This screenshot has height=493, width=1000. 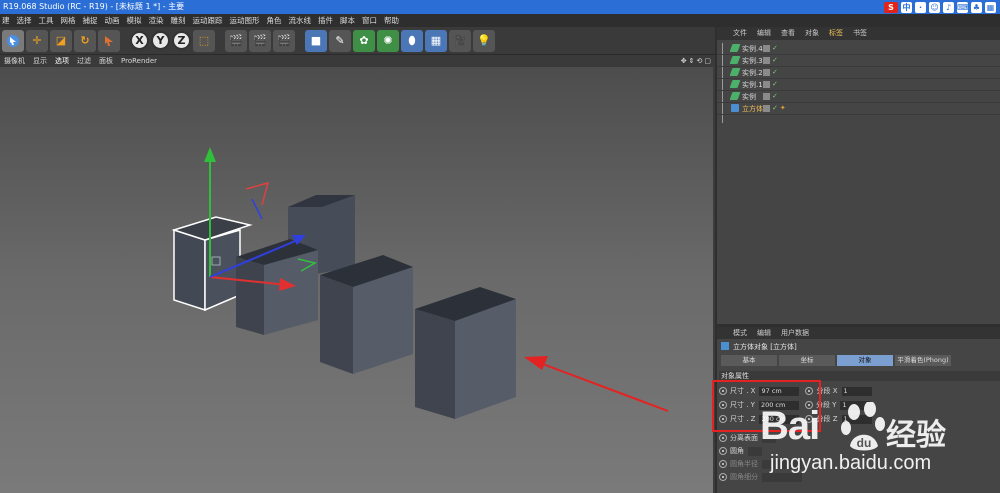 I want to click on fillet-subdivision-input, so click(x=782, y=477).